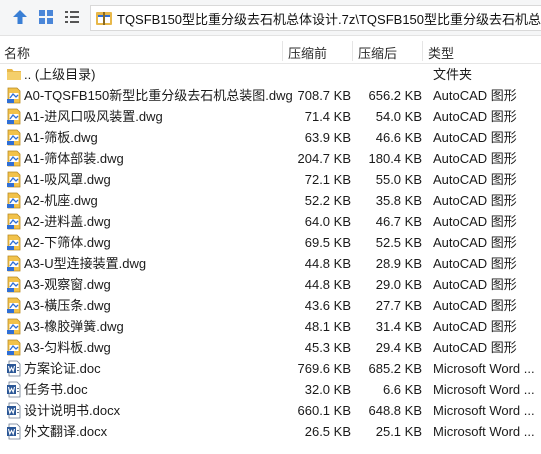 This screenshot has width=541, height=454. I want to click on file-size-after: 52.5 KB, so click(398, 242).